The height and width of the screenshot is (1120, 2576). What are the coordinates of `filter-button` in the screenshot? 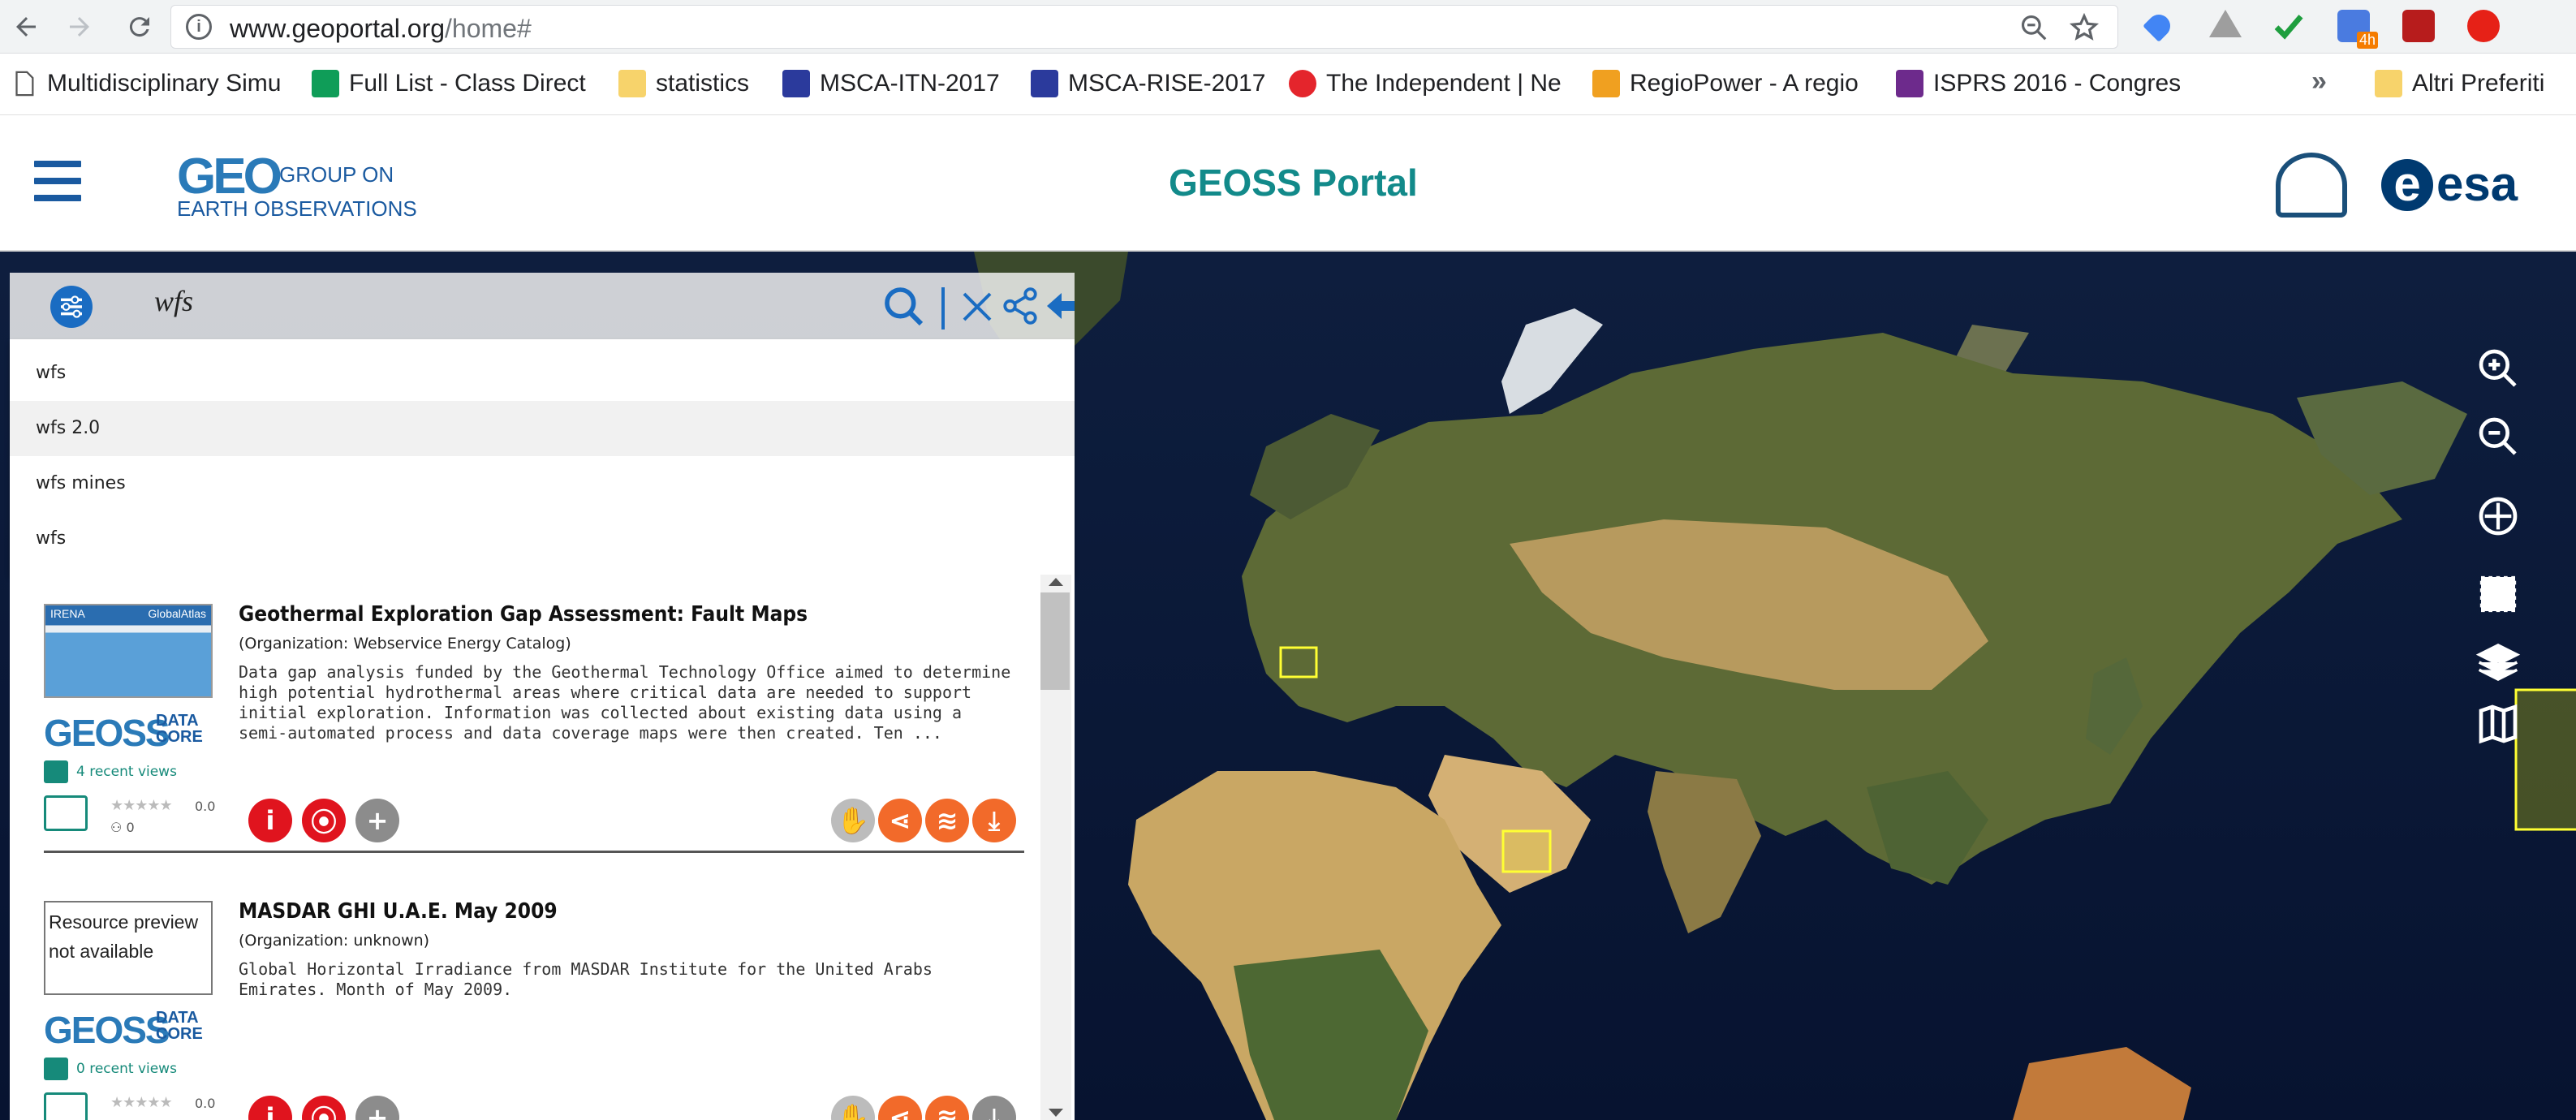 It's located at (72, 307).